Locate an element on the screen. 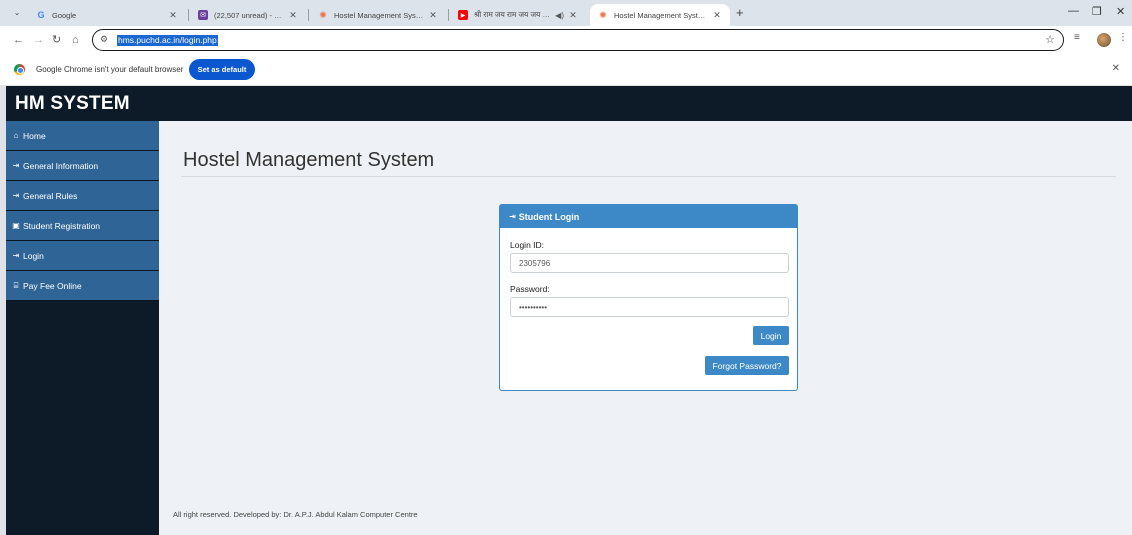  bank-icon: ⌸ is located at coordinates (16, 285).